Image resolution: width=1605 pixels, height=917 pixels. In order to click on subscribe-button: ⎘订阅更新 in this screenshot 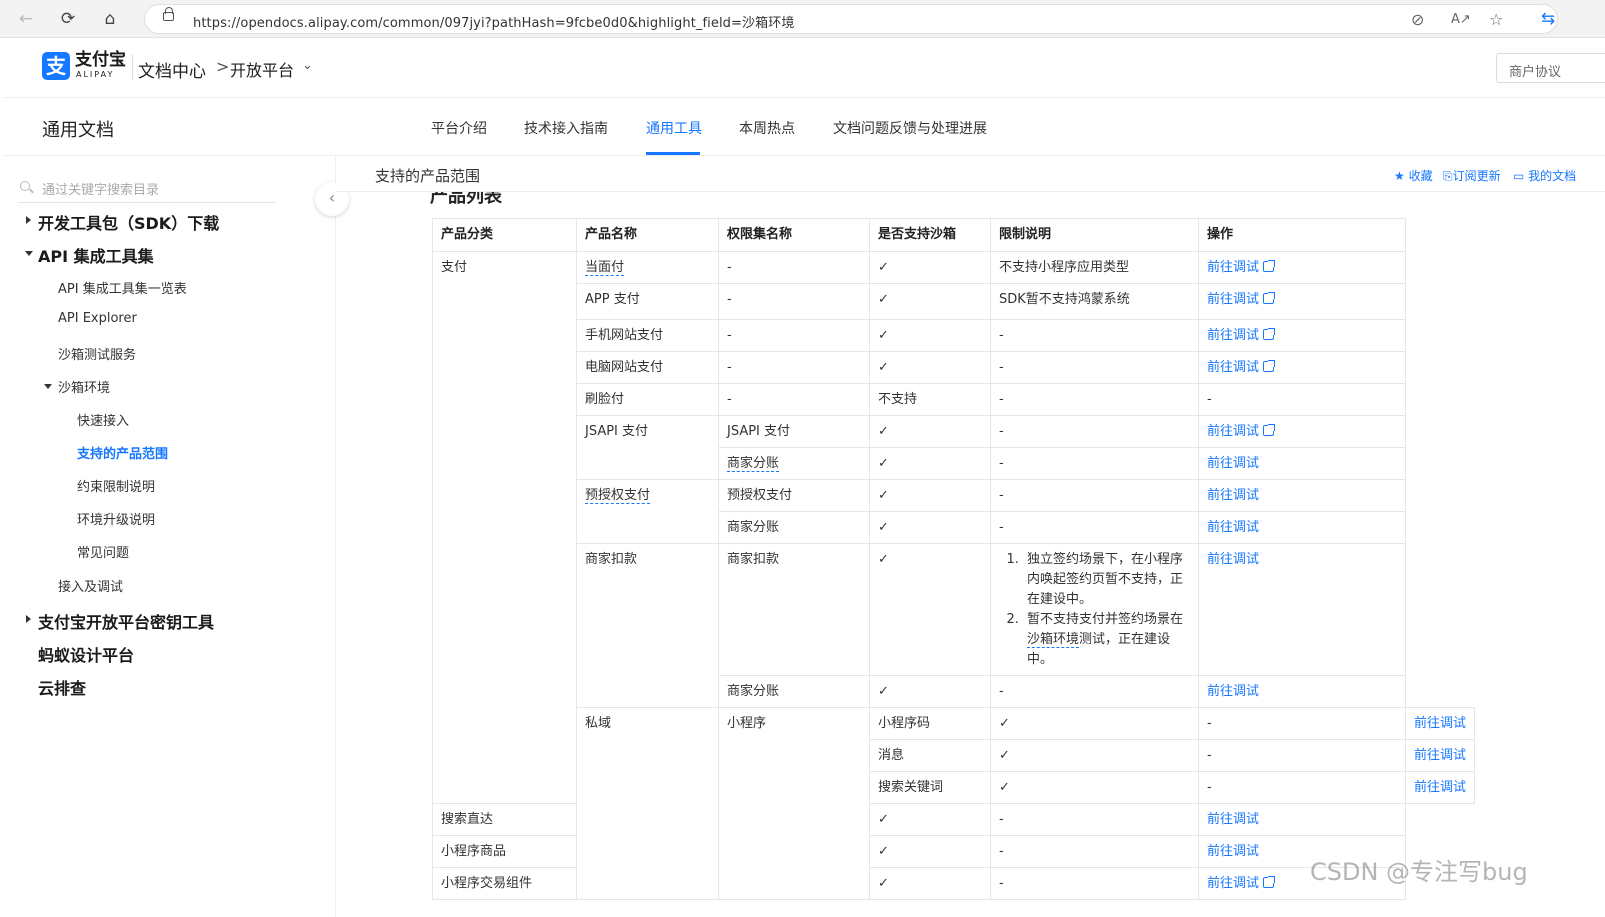, I will do `click(1472, 175)`.